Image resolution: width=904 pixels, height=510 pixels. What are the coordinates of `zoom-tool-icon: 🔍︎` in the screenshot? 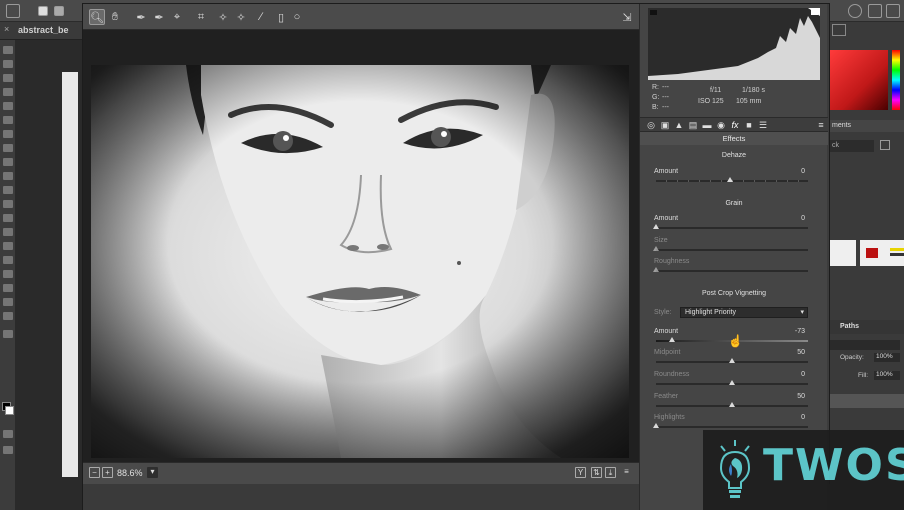 It's located at (97, 17).